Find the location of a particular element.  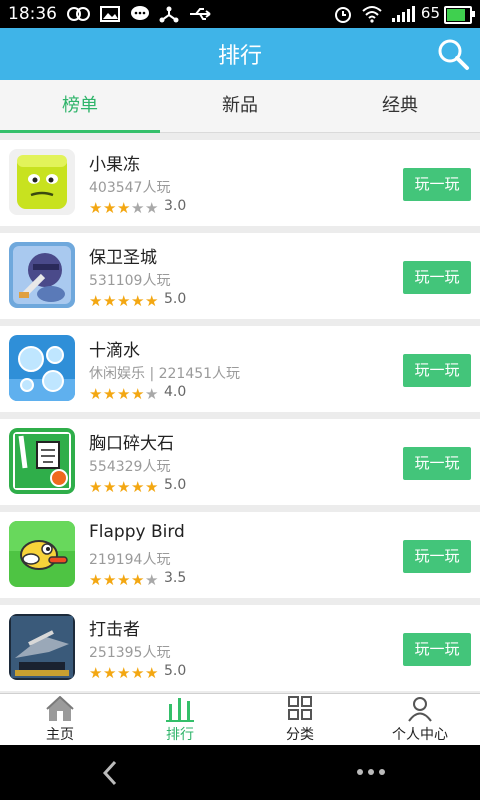

more-icon is located at coordinates (371, 772).